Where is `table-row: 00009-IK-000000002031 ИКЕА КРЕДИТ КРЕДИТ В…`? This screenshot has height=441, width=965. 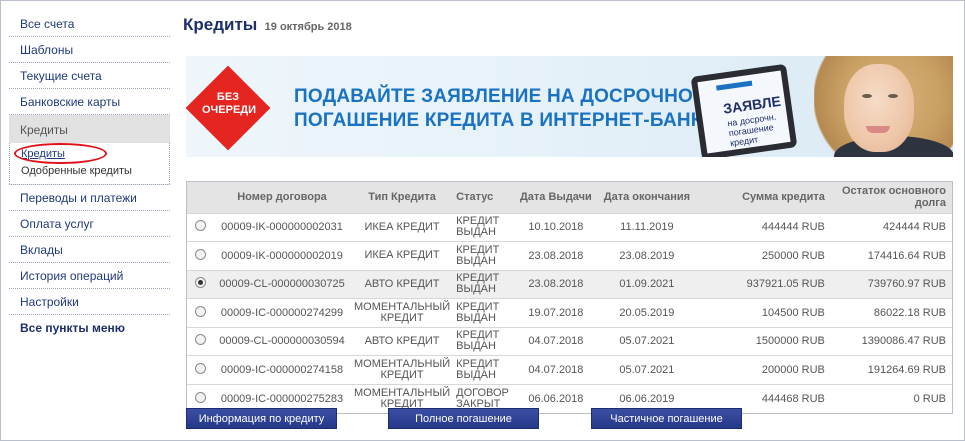 table-row: 00009-IK-000000002031 ИКЕА КРЕДИТ КРЕДИТ В… is located at coordinates (569, 227).